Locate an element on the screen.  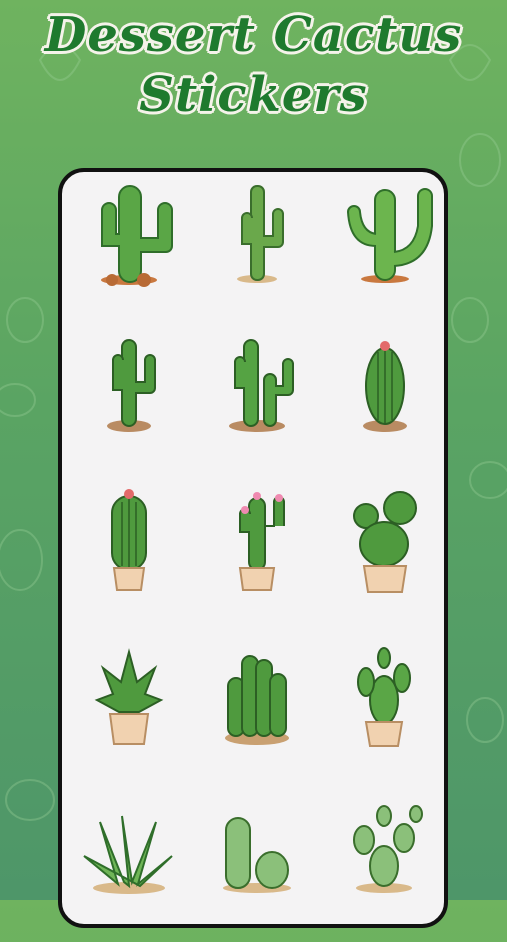
twin-saguaro-on-soil-icon is located at coordinates (261, 385).